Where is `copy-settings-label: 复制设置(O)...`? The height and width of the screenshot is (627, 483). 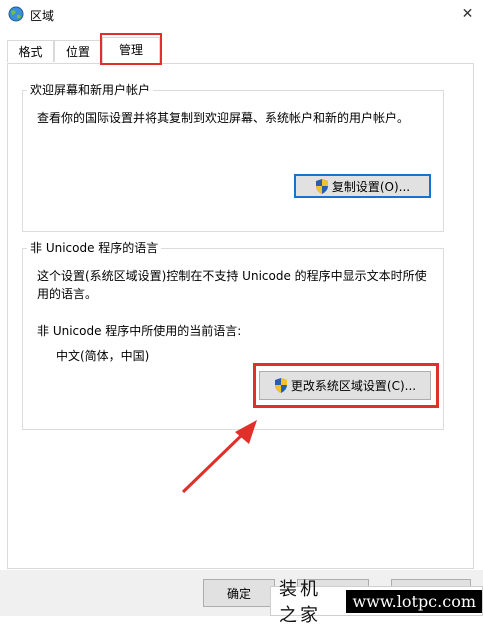
copy-settings-label: 复制设置(O)... is located at coordinates (371, 186).